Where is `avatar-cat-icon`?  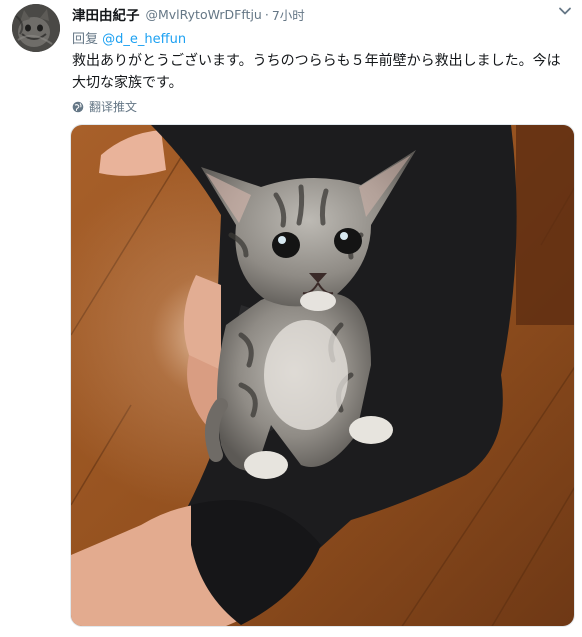 avatar-cat-icon is located at coordinates (36, 28).